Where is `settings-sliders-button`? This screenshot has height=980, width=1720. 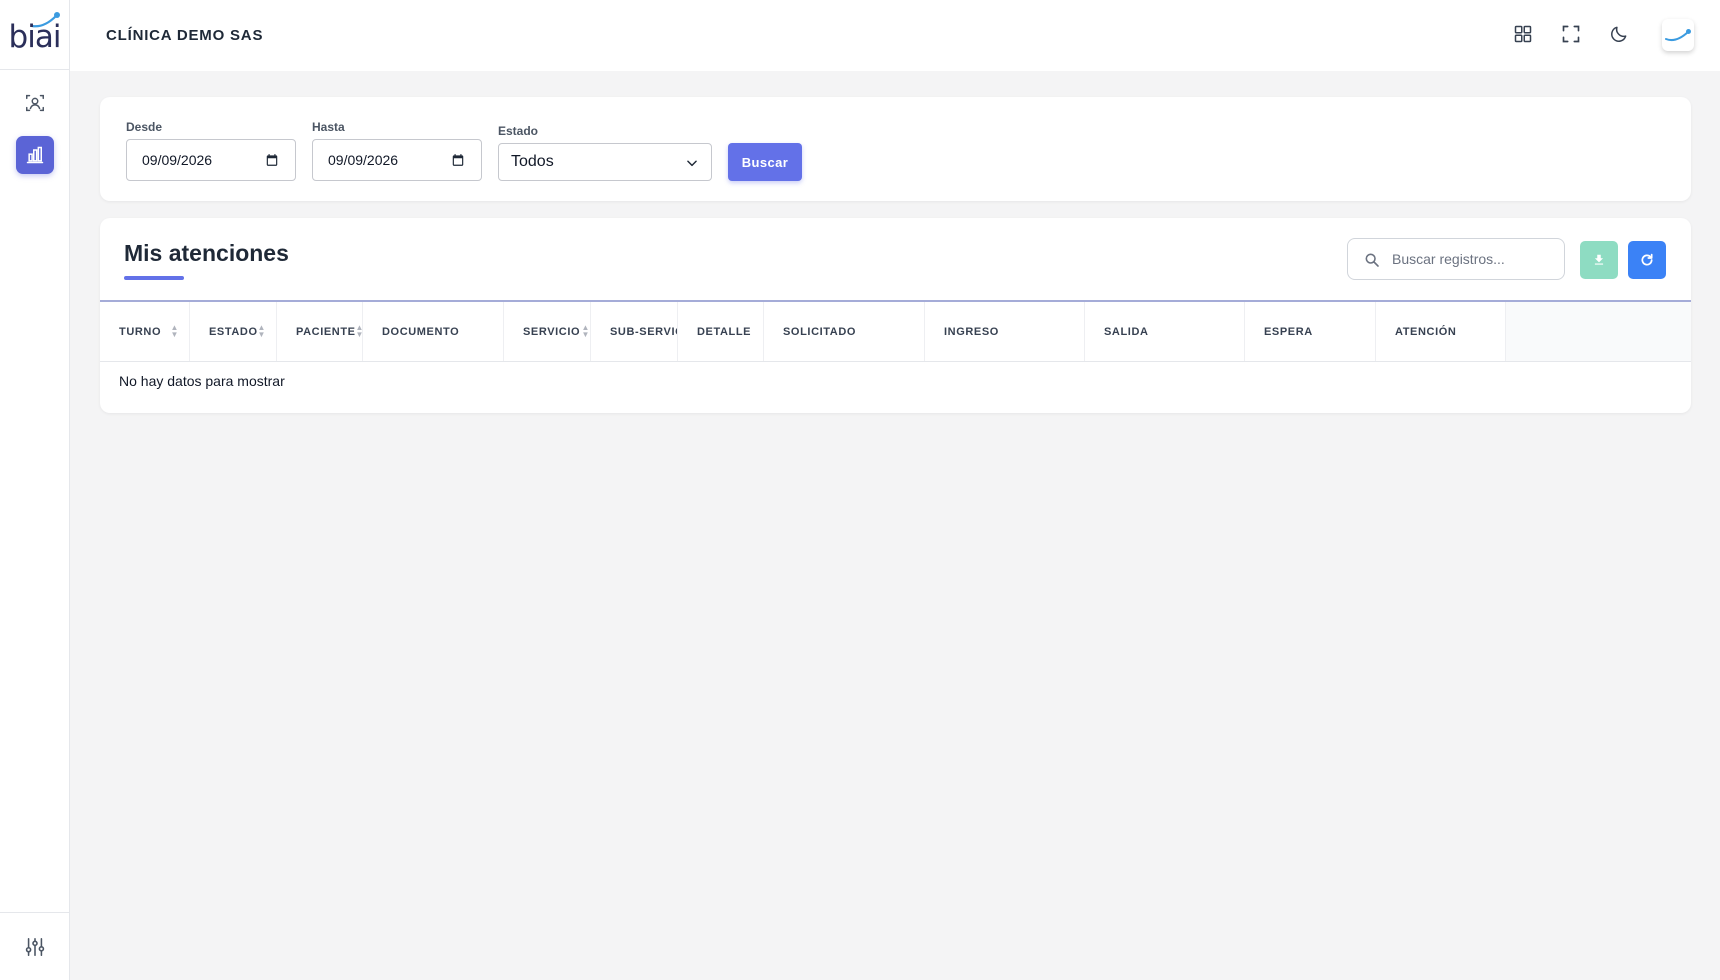
settings-sliders-button is located at coordinates (34, 946).